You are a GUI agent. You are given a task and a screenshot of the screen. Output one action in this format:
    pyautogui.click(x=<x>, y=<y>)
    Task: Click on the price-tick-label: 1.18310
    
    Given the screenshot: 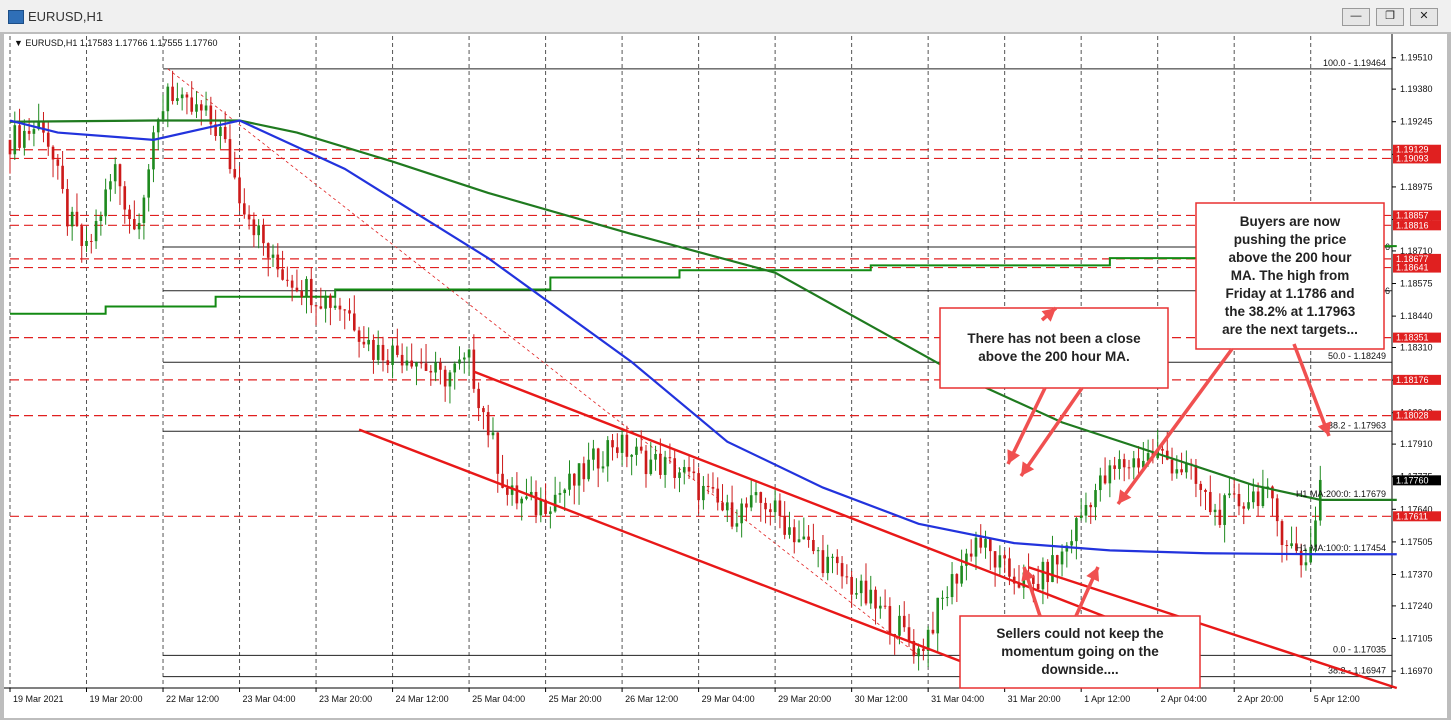 What is the action you would take?
    pyautogui.click(x=1416, y=348)
    